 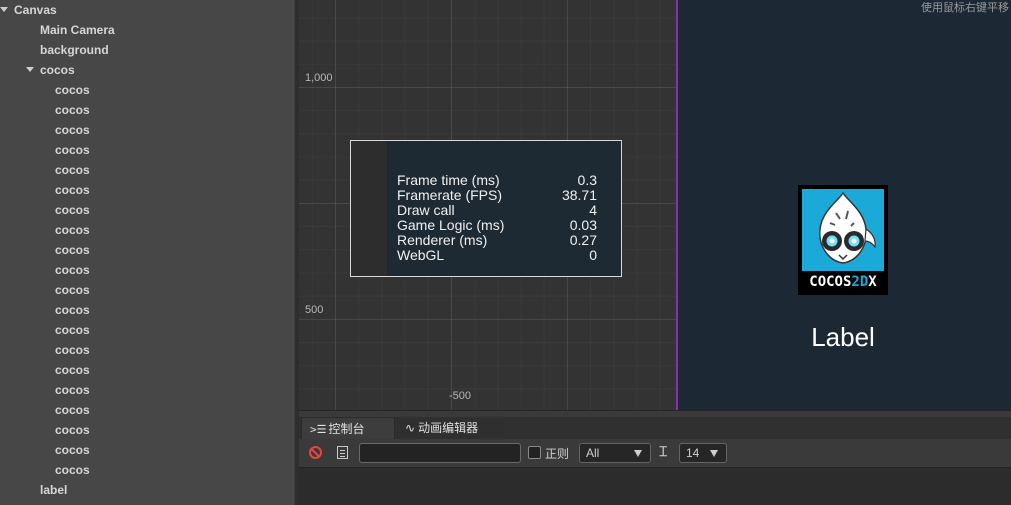 What do you see at coordinates (583, 240) in the screenshot?
I see `stat-value: 0.27` at bounding box center [583, 240].